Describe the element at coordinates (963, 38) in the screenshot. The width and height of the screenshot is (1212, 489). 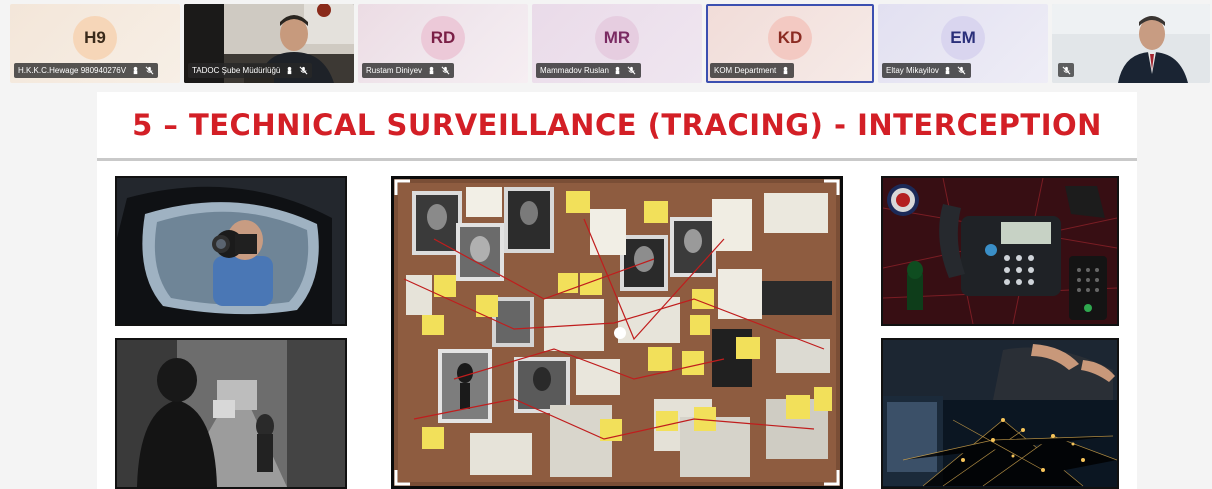
I see `avatar: EM` at that location.